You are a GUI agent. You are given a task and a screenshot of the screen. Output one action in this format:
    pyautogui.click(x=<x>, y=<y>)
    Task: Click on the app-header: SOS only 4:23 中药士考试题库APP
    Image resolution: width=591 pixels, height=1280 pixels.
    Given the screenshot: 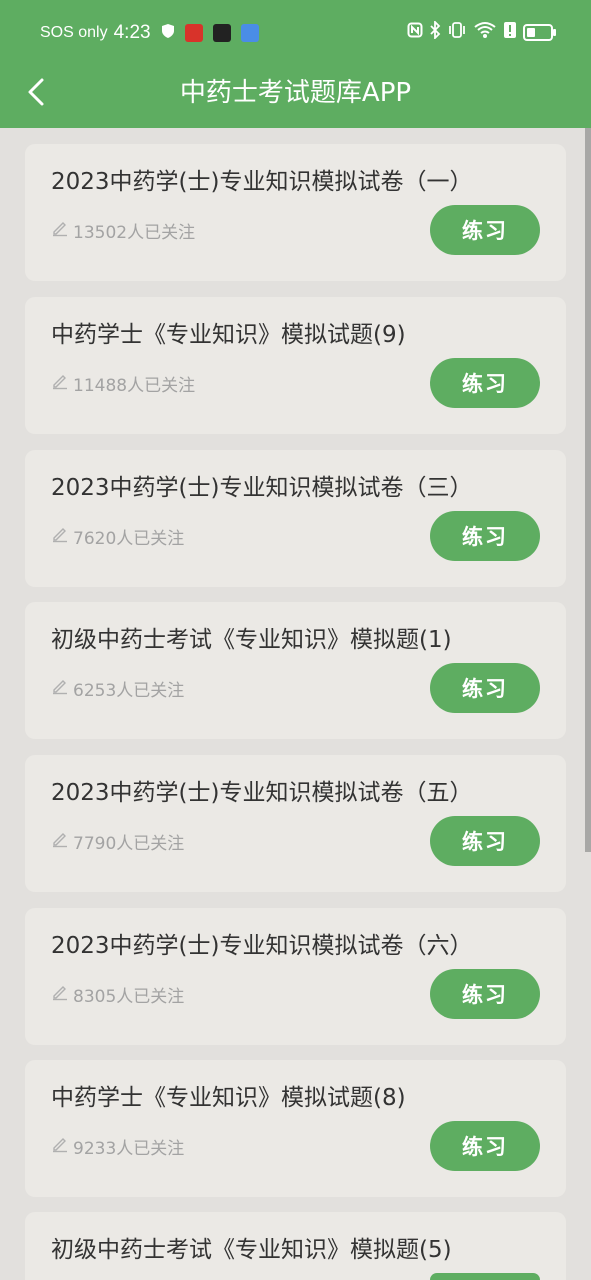 What is the action you would take?
    pyautogui.click(x=295, y=64)
    